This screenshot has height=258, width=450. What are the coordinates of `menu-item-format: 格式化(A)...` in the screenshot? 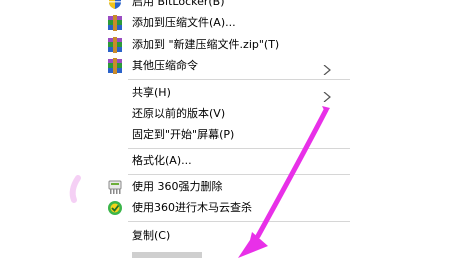 It's located at (225, 161).